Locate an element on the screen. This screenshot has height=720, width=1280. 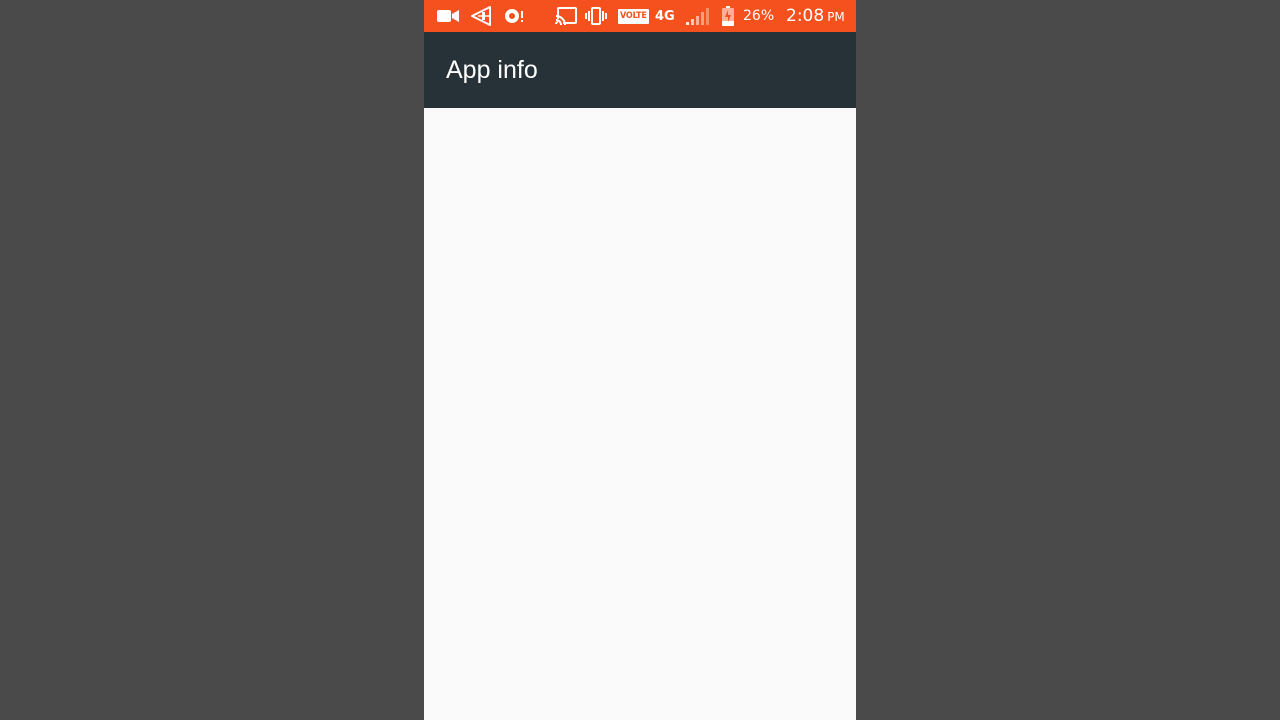
app-bar: App info is located at coordinates (640, 70).